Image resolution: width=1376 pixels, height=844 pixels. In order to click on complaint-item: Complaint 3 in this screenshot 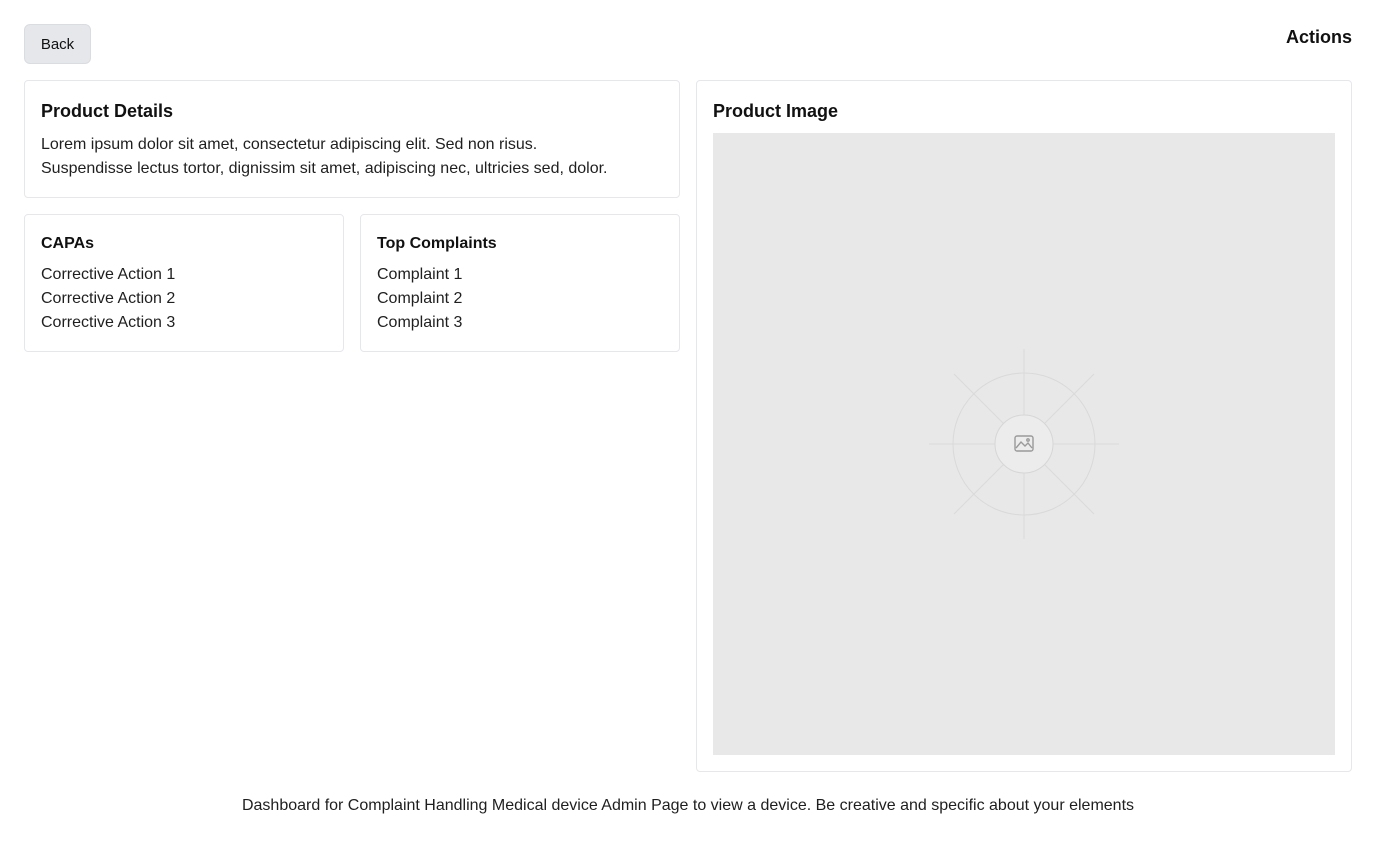, I will do `click(420, 322)`.